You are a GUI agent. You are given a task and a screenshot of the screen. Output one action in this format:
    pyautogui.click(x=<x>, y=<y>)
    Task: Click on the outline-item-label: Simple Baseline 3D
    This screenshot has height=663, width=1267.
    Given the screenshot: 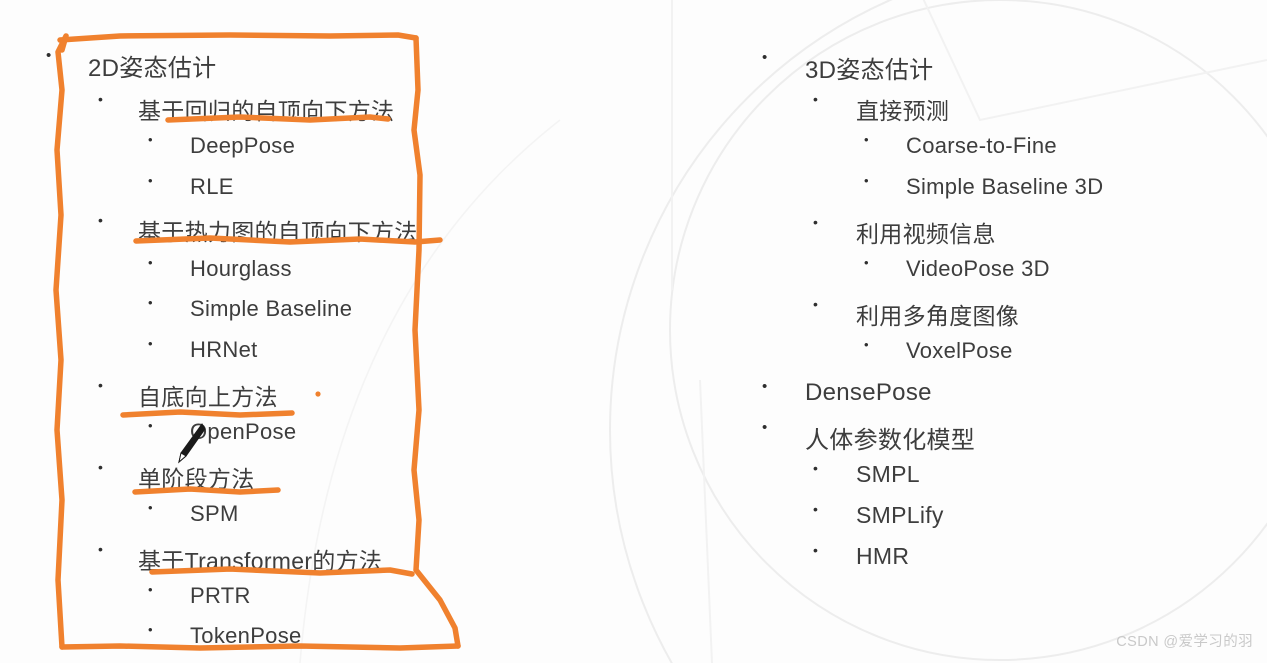 What is the action you would take?
    pyautogui.click(x=1005, y=186)
    